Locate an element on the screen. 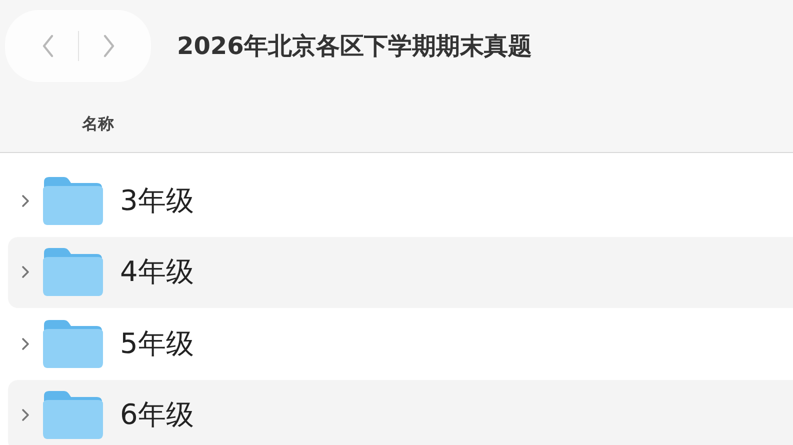 The height and width of the screenshot is (445, 793). folder-name: 3年级 is located at coordinates (157, 200).